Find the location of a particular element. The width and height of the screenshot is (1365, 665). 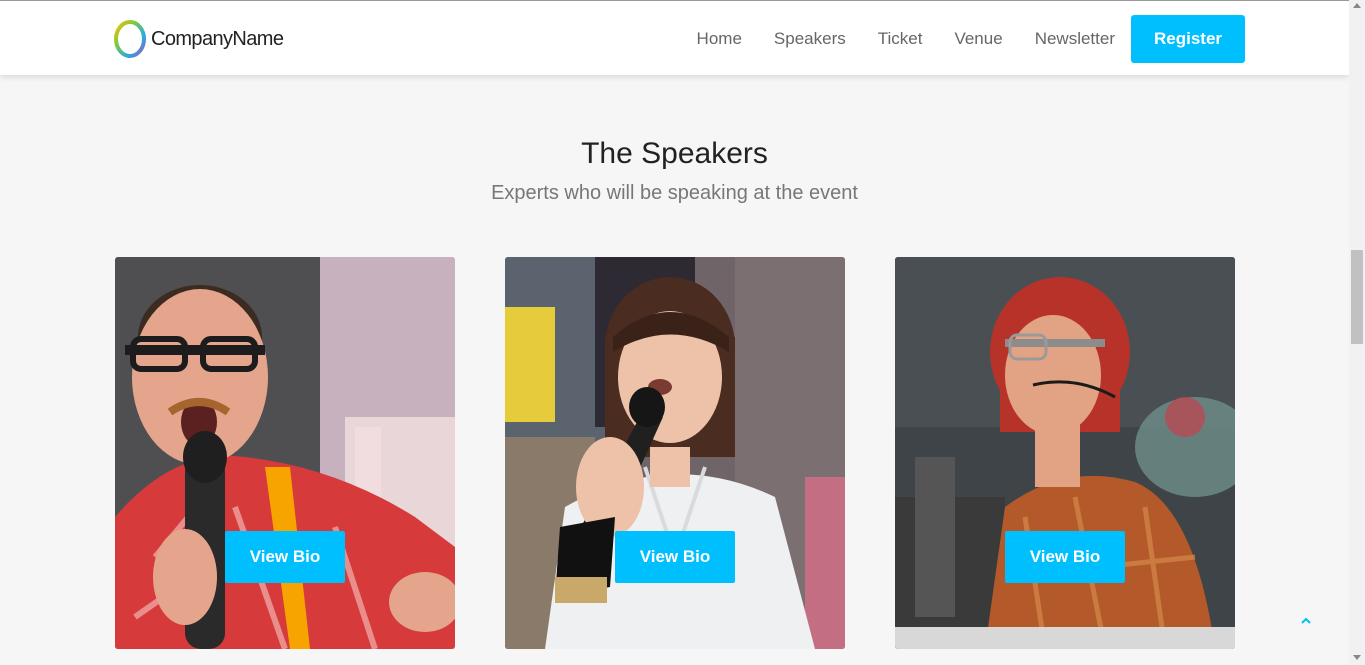

nav-venue: Venue is located at coordinates (978, 39).